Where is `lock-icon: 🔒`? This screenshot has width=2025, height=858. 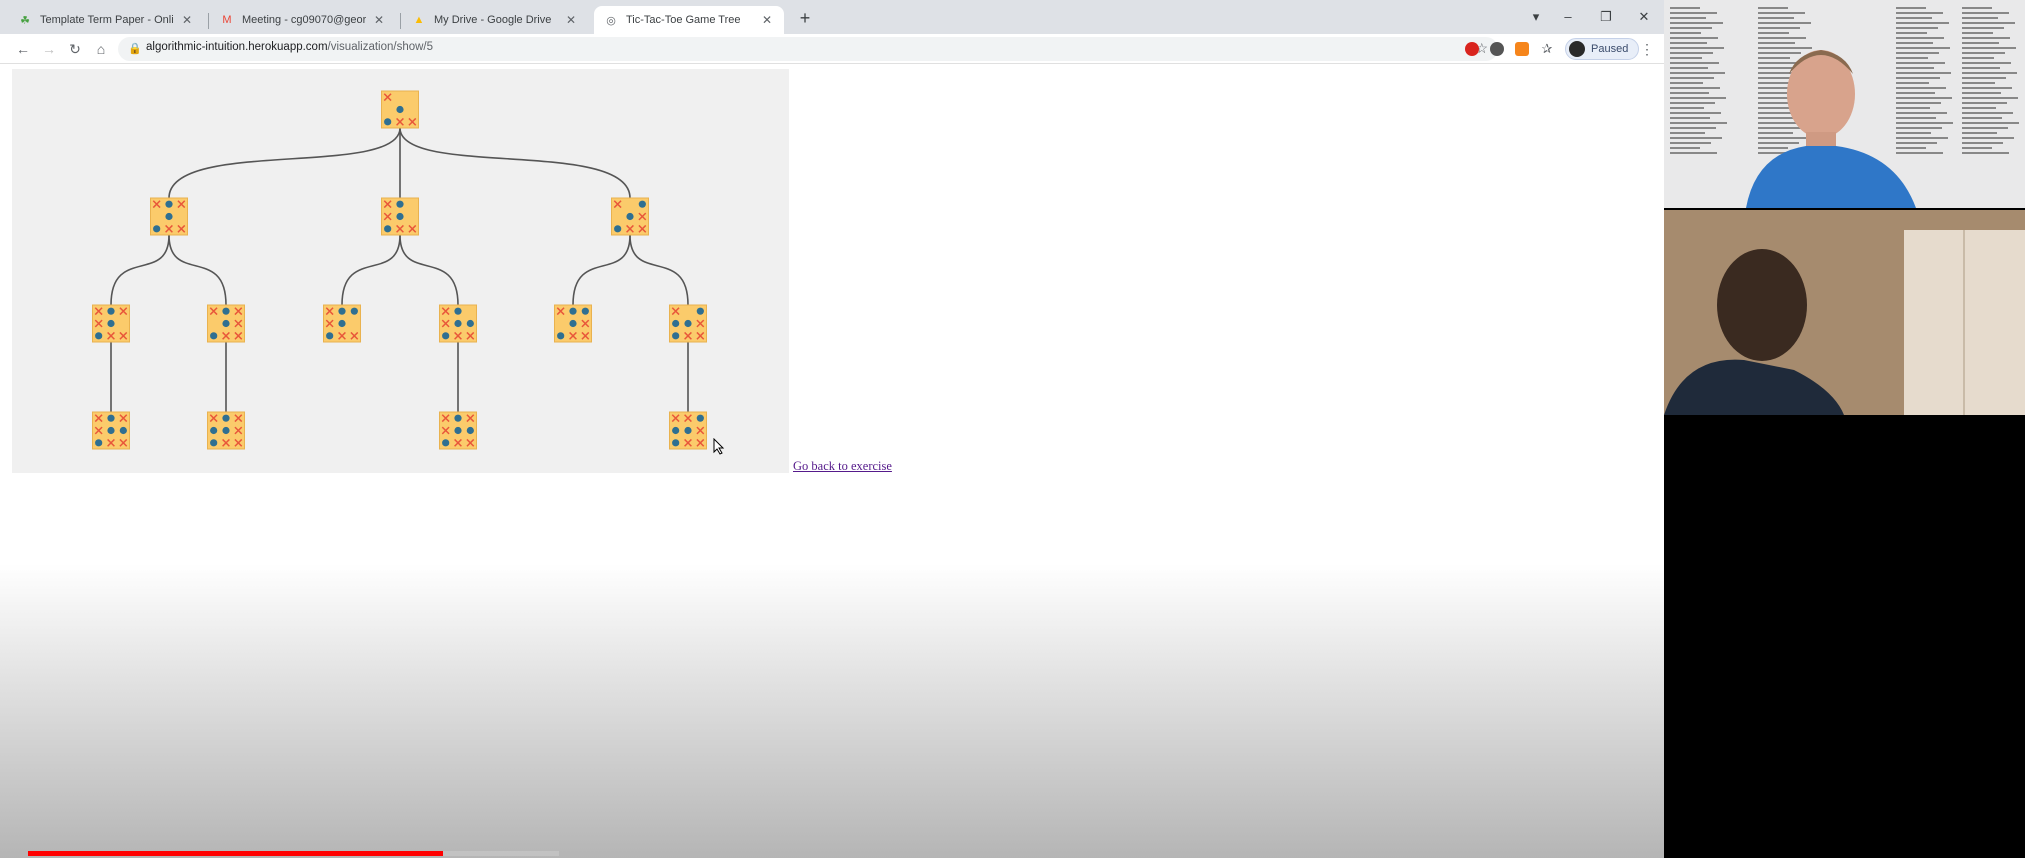 lock-icon: 🔒 is located at coordinates (135, 49).